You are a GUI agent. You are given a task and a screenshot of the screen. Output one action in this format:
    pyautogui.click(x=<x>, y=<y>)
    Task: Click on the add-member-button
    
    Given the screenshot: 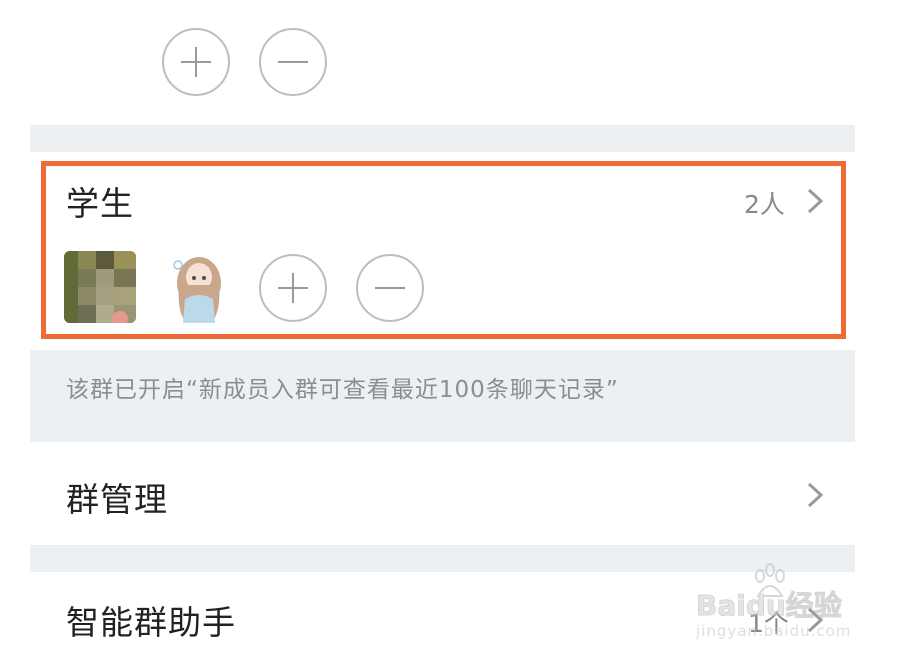 What is the action you would take?
    pyautogui.click(x=196, y=62)
    